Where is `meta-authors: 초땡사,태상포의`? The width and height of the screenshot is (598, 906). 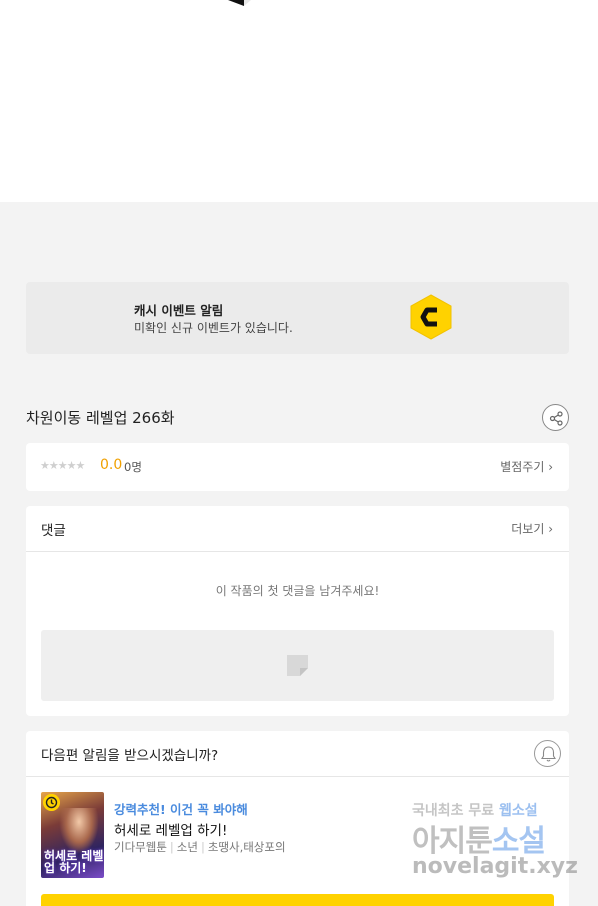 meta-authors: 초땡사,태상포의 is located at coordinates (246, 847).